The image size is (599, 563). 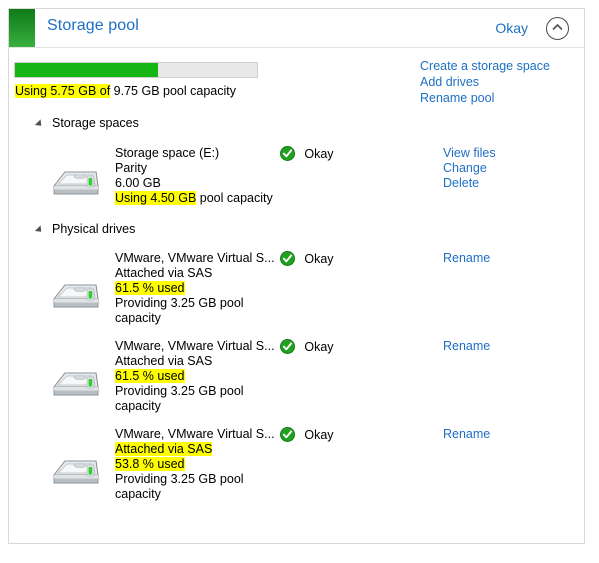 I want to click on storage-space-size: 6.00 GB, so click(x=138, y=183).